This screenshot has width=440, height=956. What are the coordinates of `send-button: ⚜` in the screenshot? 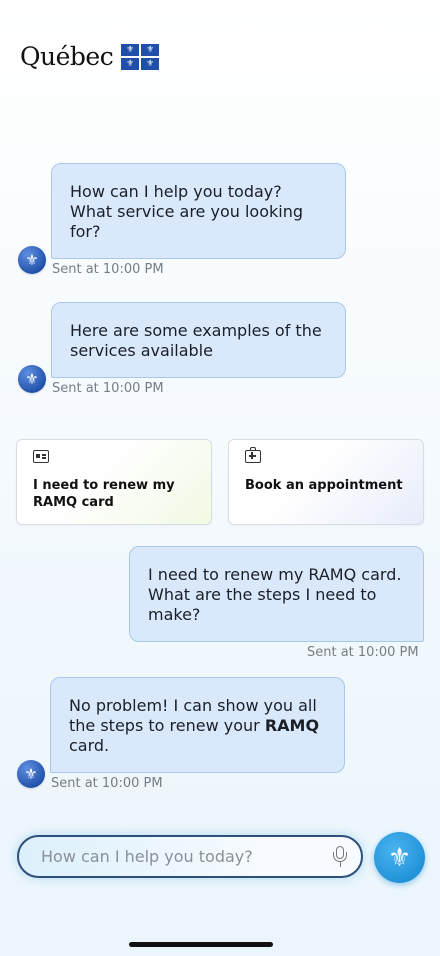 It's located at (399, 857).